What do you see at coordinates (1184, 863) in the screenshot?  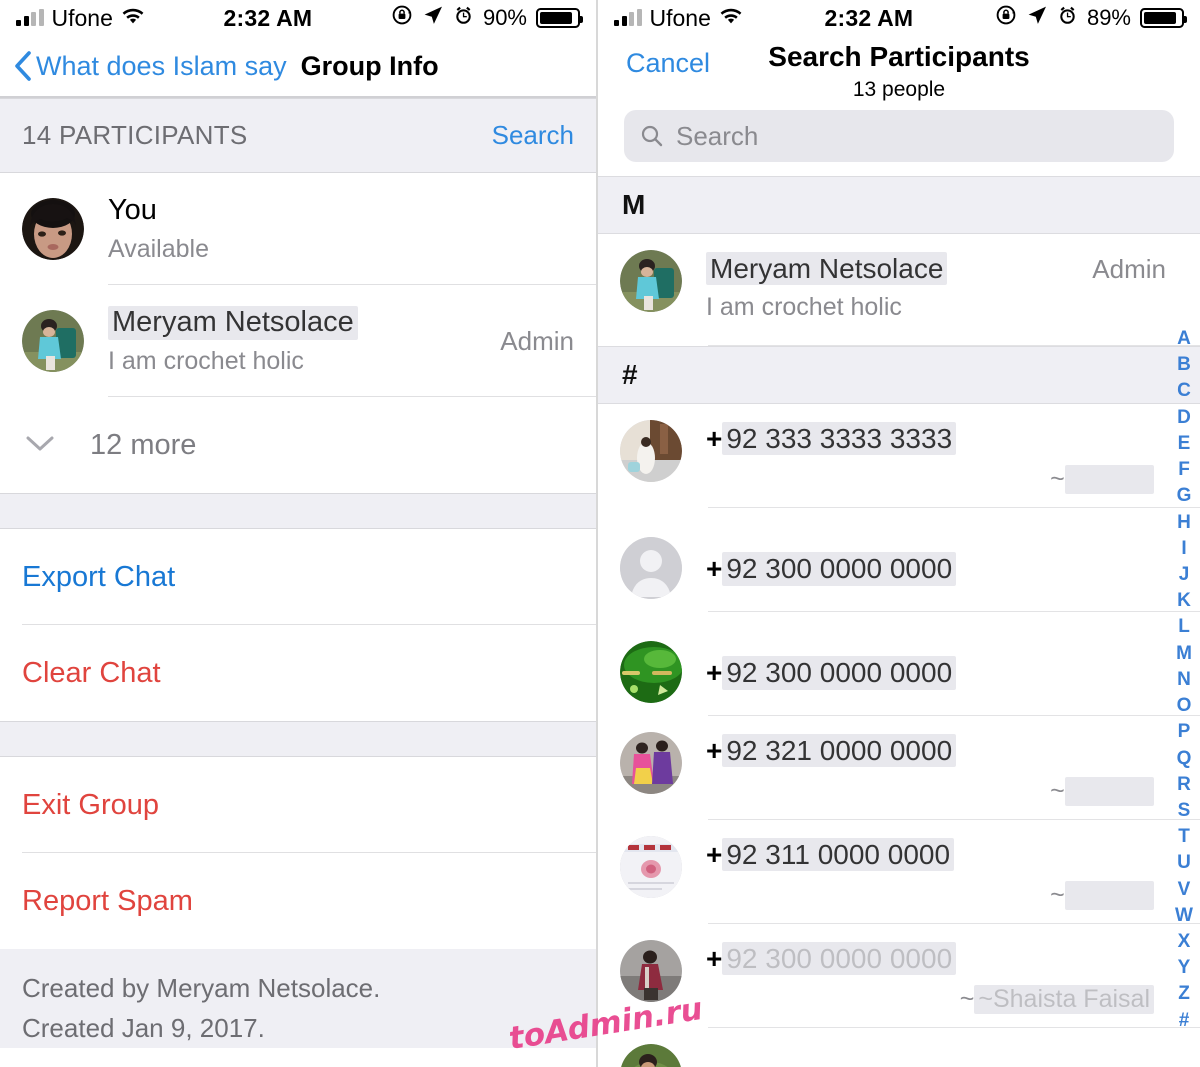 I see `index-letter-u: U` at bounding box center [1184, 863].